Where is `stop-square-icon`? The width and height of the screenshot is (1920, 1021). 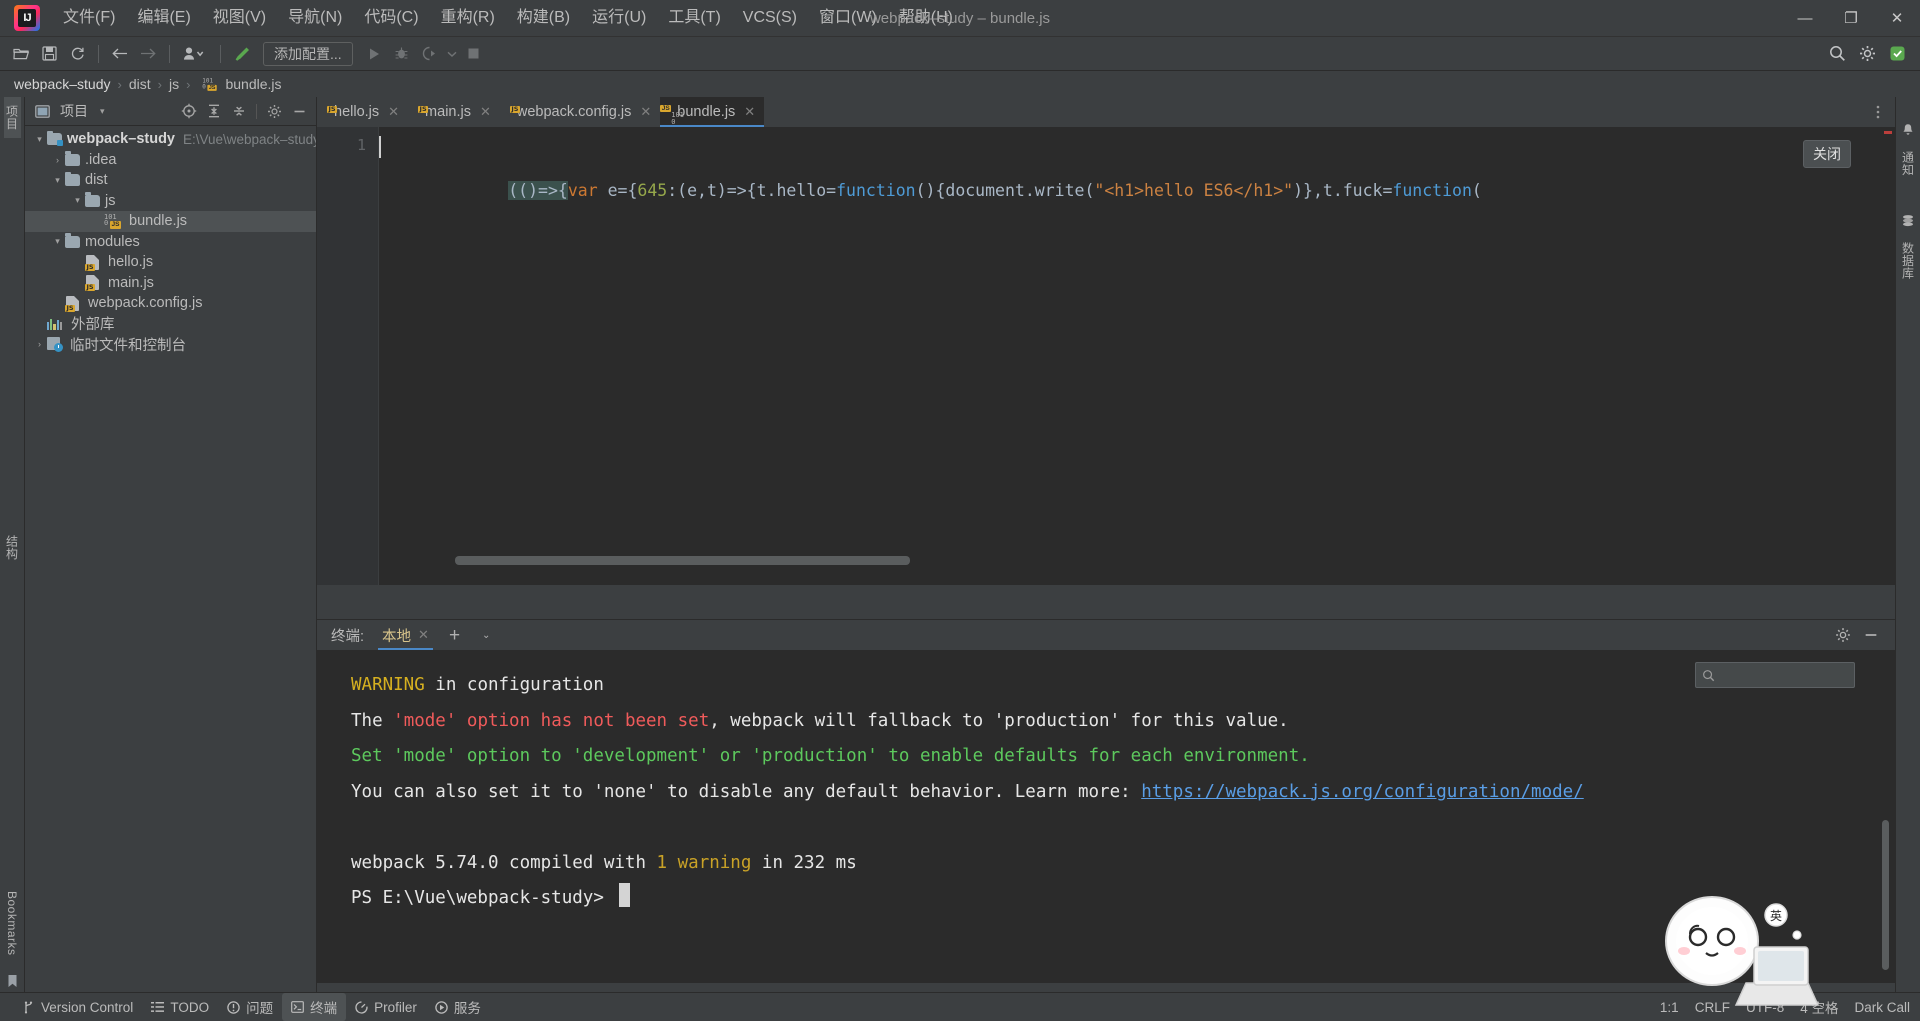 stop-square-icon is located at coordinates (474, 54).